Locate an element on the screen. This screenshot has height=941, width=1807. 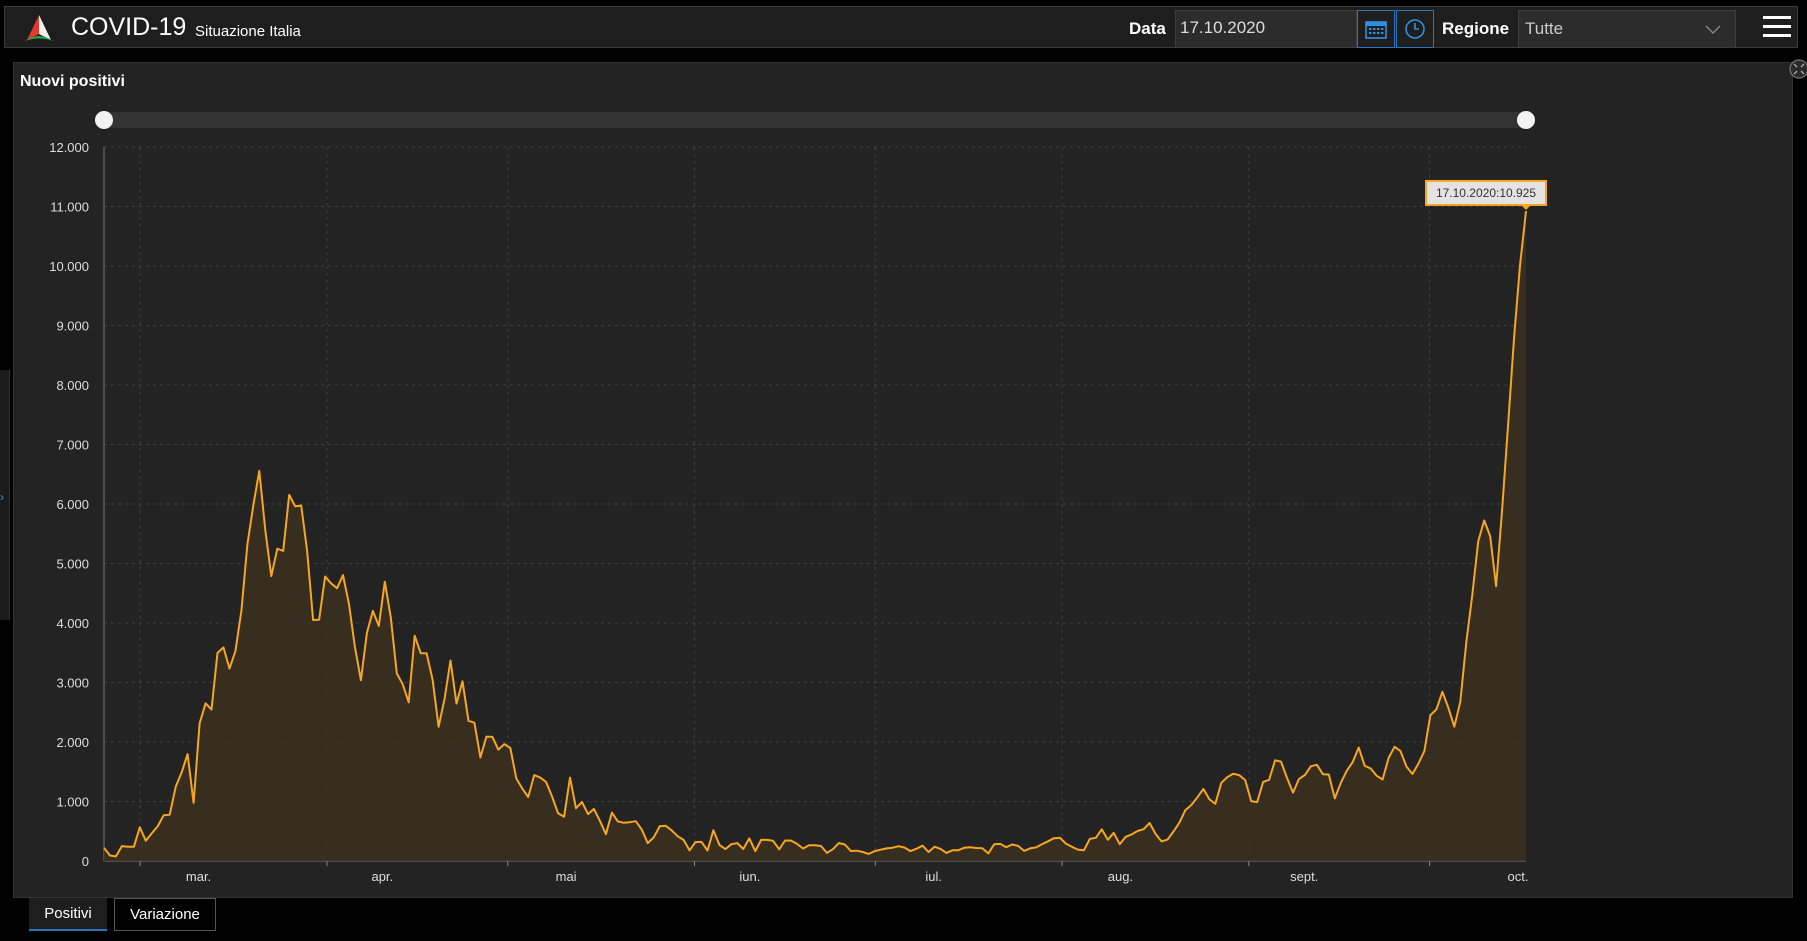
x-tick-label: mai is located at coordinates (566, 876).